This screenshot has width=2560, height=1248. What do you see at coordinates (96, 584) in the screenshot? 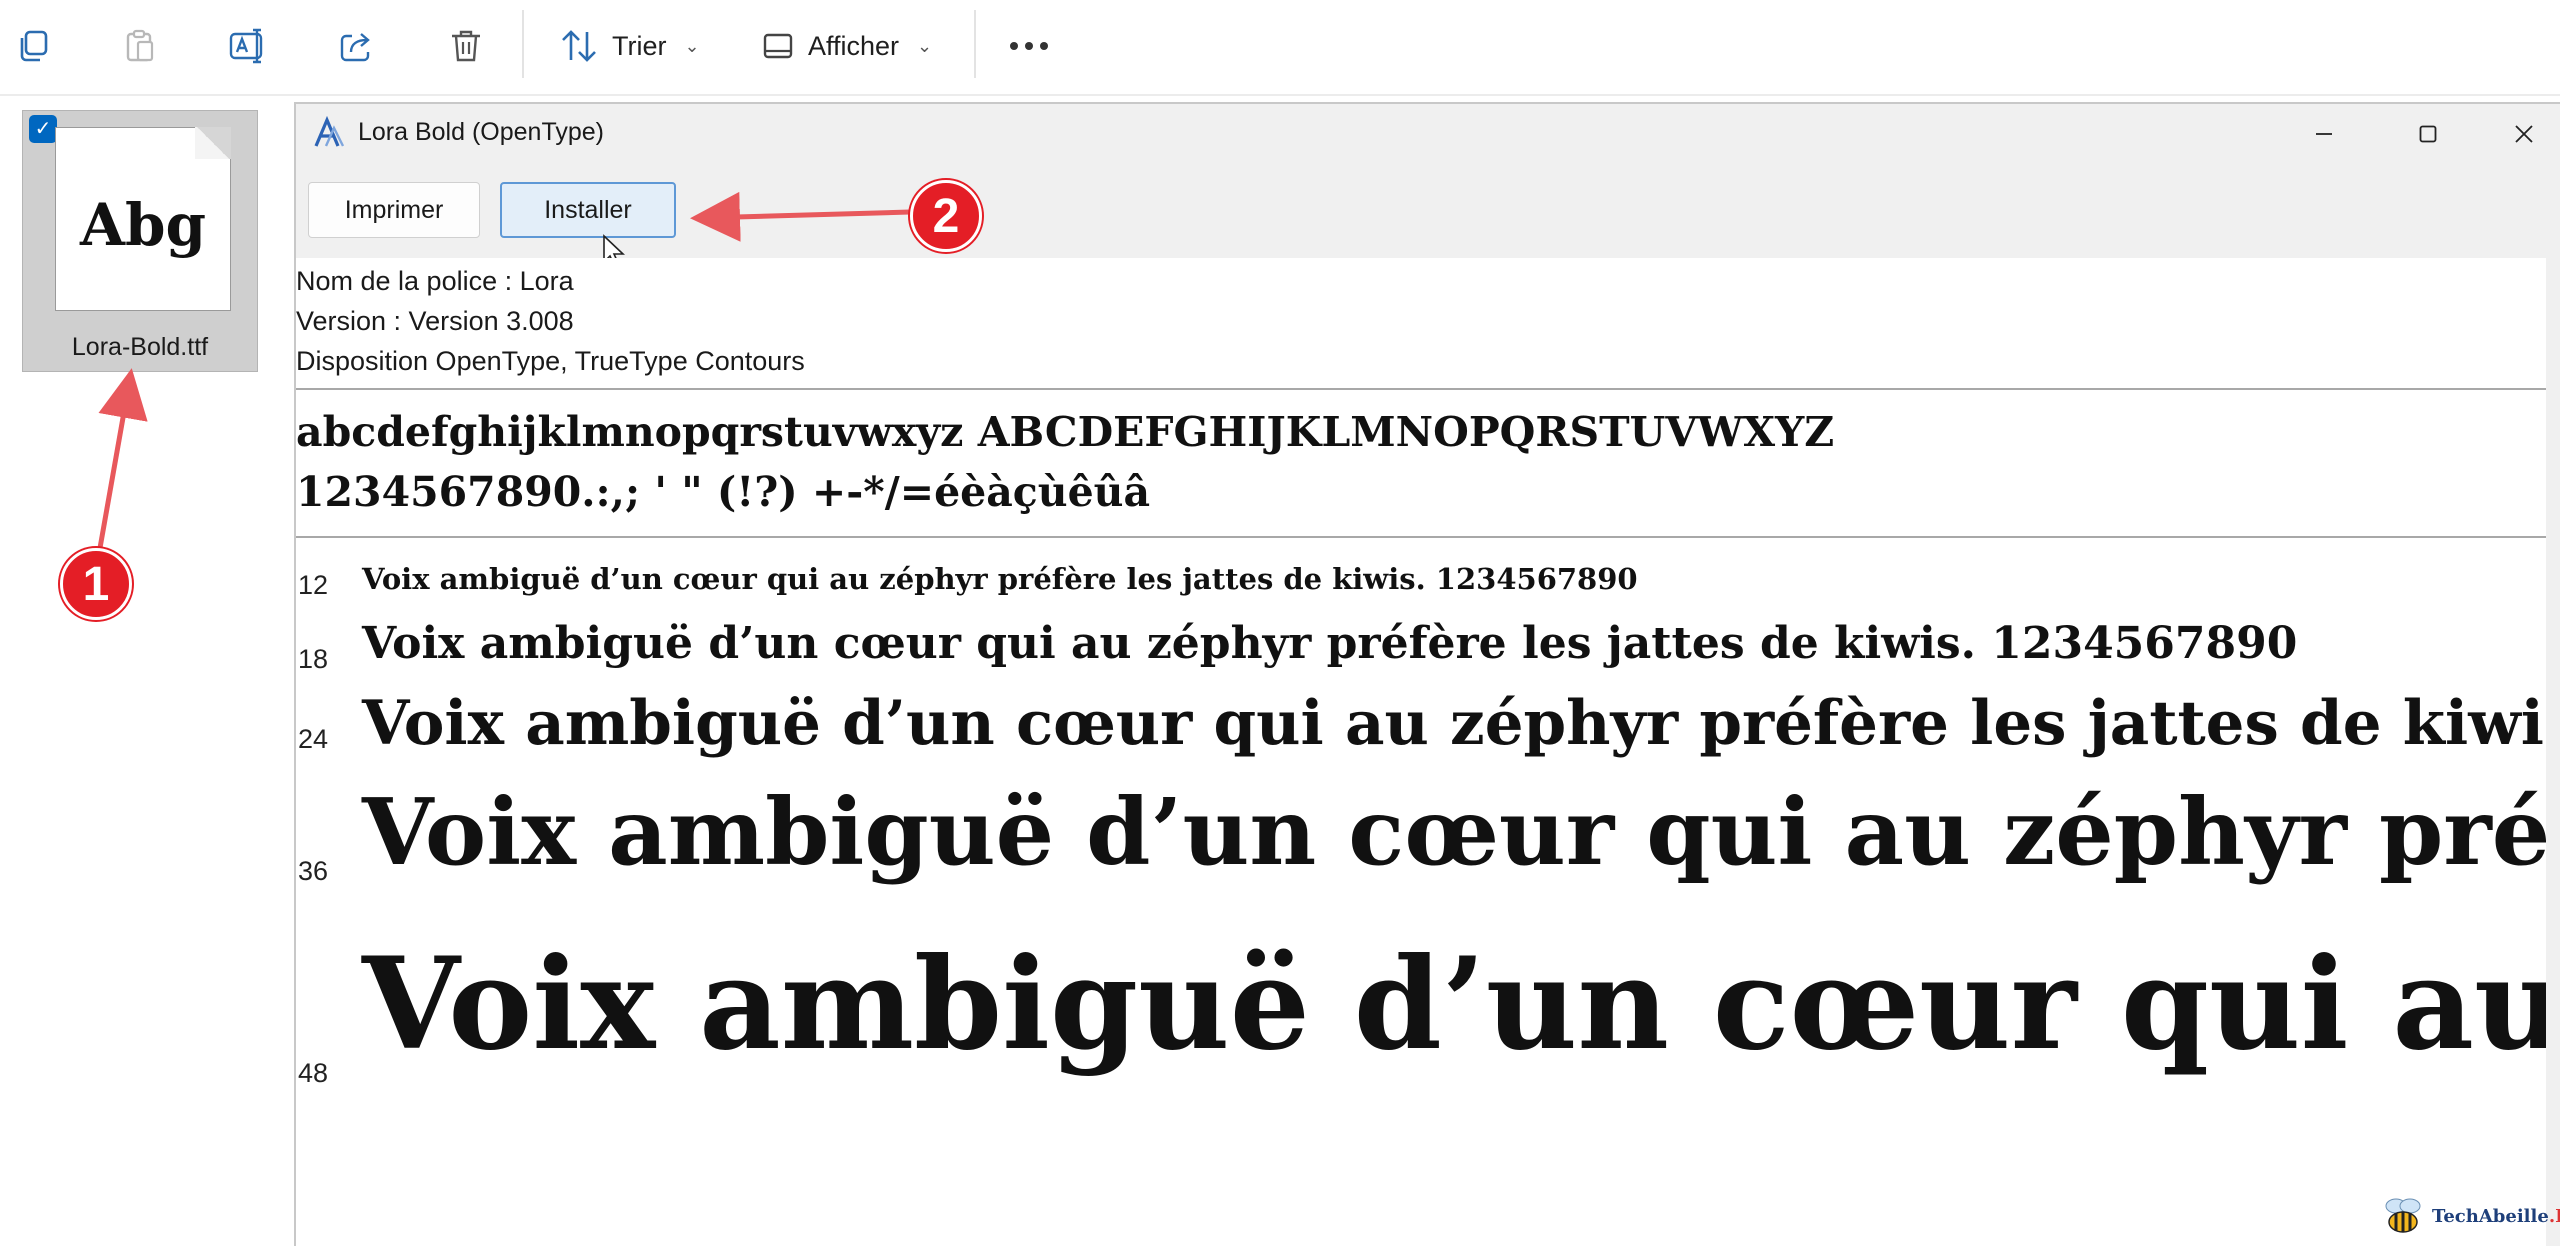
I see `step-badge-1: 1` at bounding box center [96, 584].